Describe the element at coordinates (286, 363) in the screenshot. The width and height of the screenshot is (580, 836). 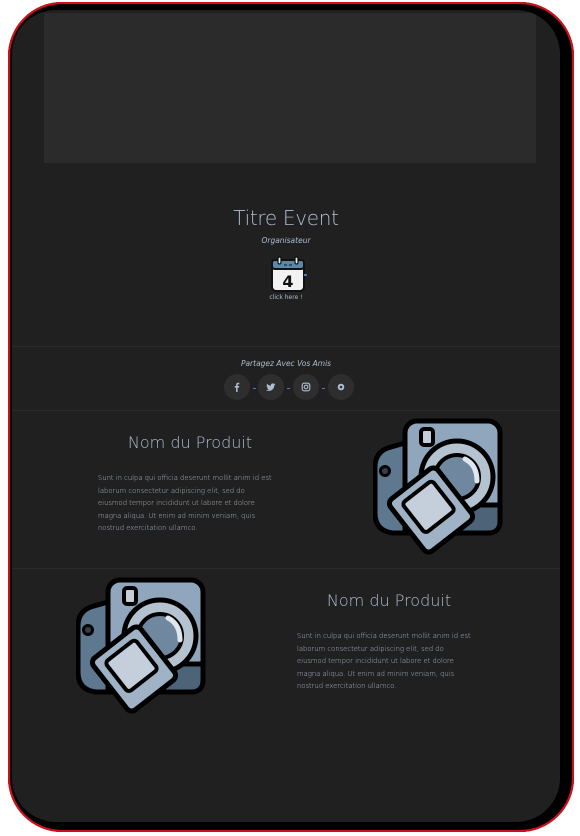
I see `share-label: Partagez Avec Vos Amis` at that location.